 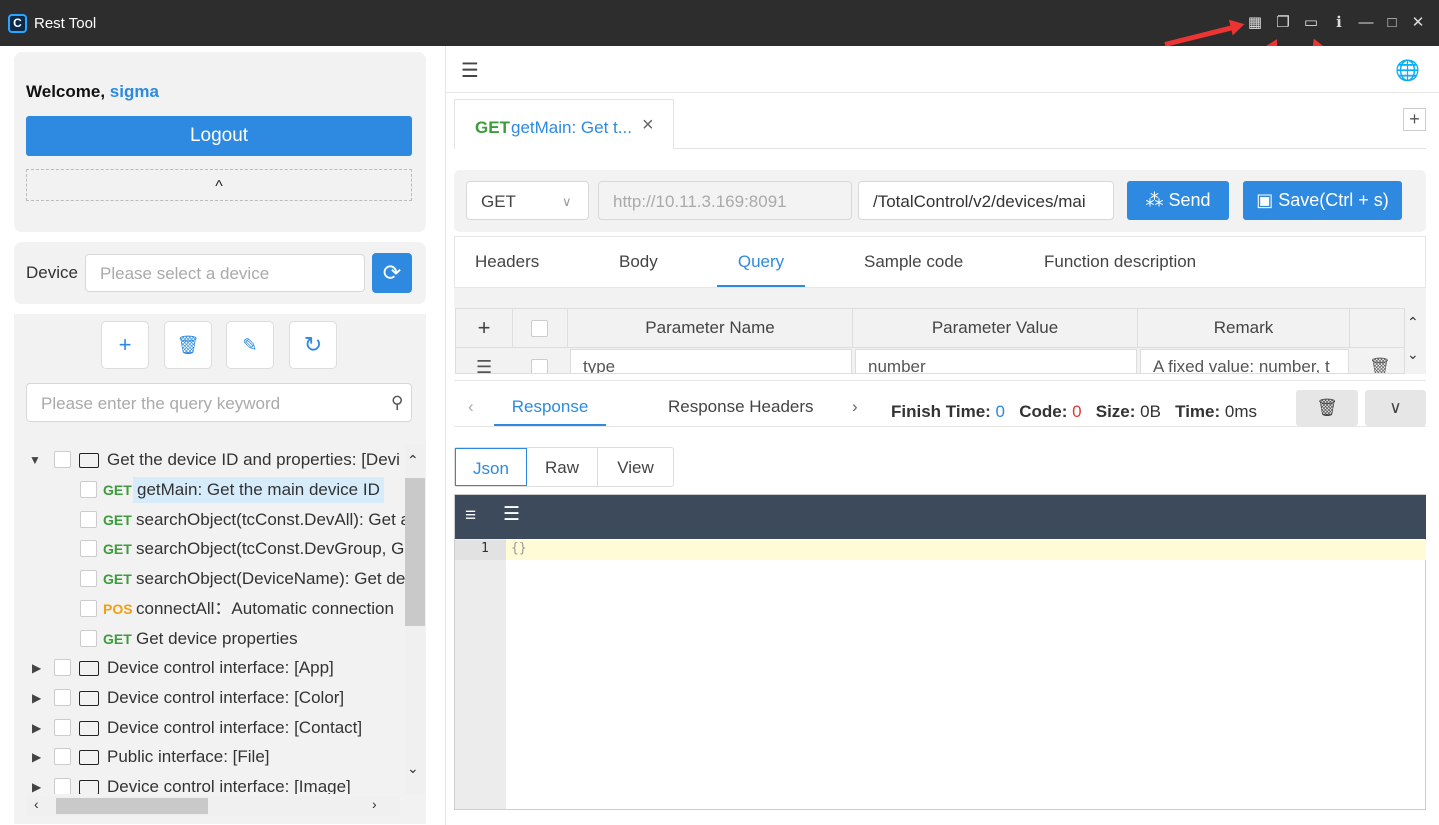 I want to click on base-url-field: http://10.11.3.169:8091, so click(x=725, y=200).